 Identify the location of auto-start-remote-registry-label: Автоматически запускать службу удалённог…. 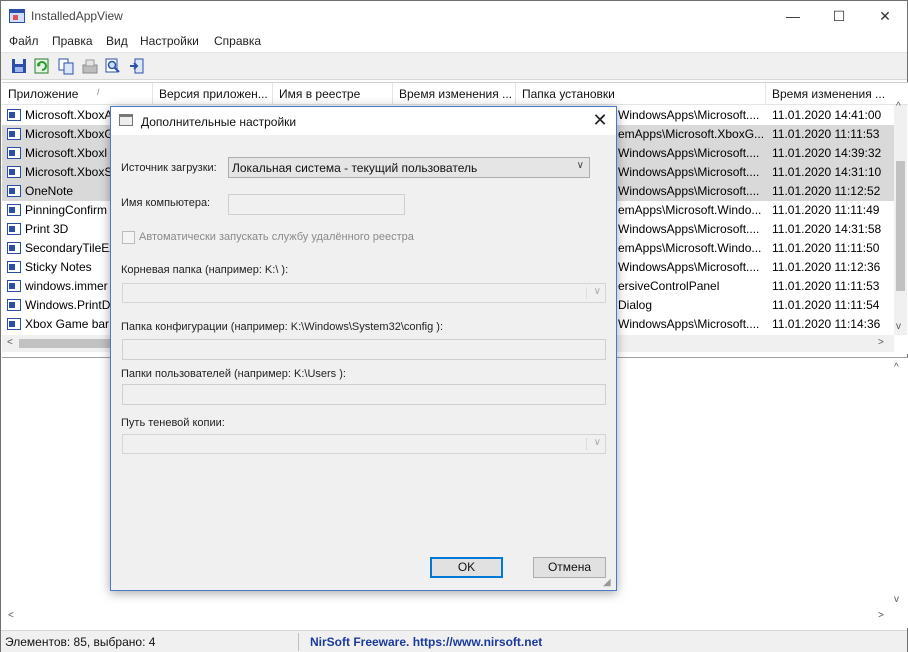
(276, 237).